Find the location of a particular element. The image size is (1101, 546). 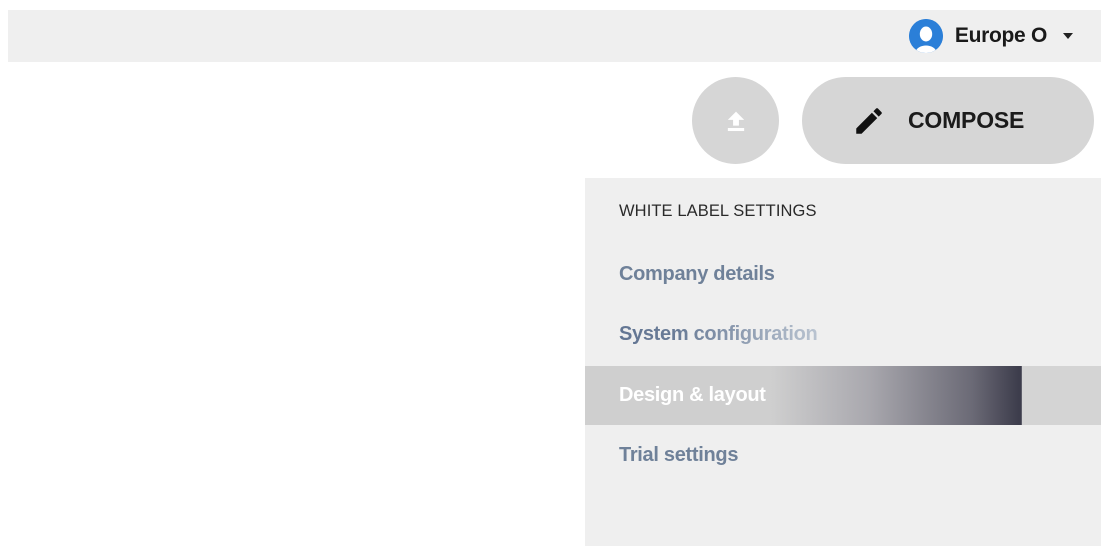

user-avatar-icon is located at coordinates (925, 36).